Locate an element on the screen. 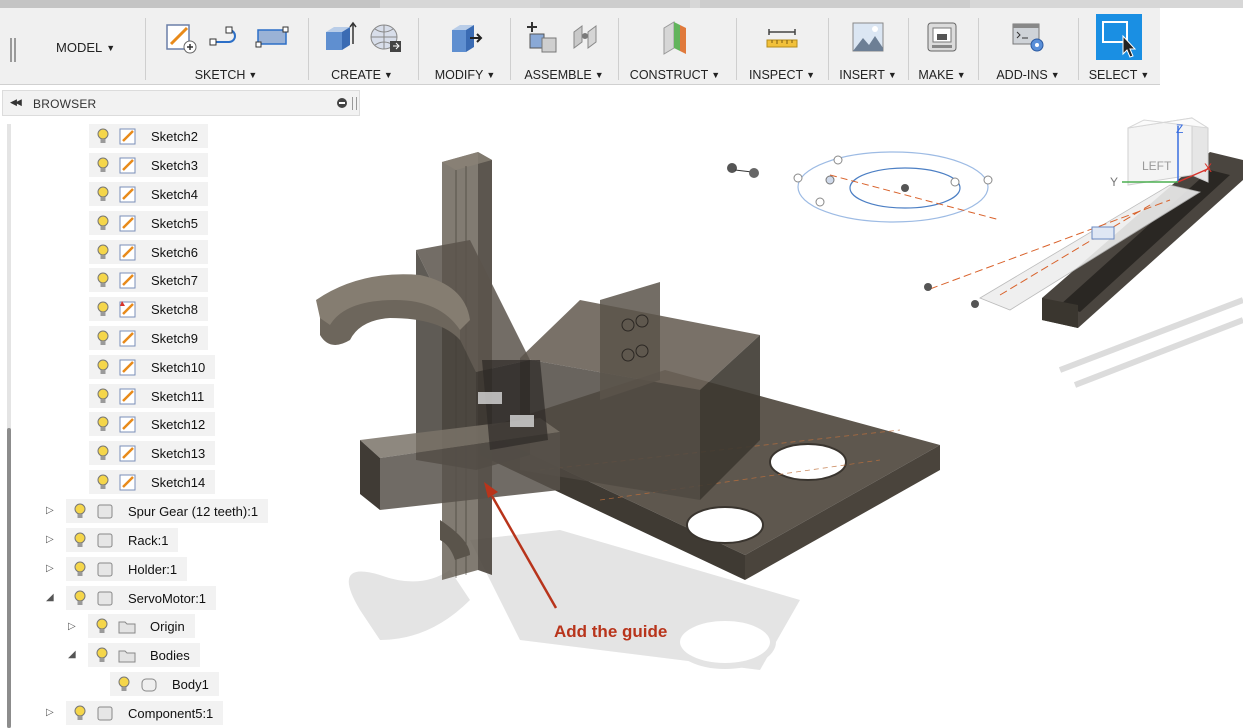  tree-item-sketch: Sketch8 is located at coordinates (148, 309).